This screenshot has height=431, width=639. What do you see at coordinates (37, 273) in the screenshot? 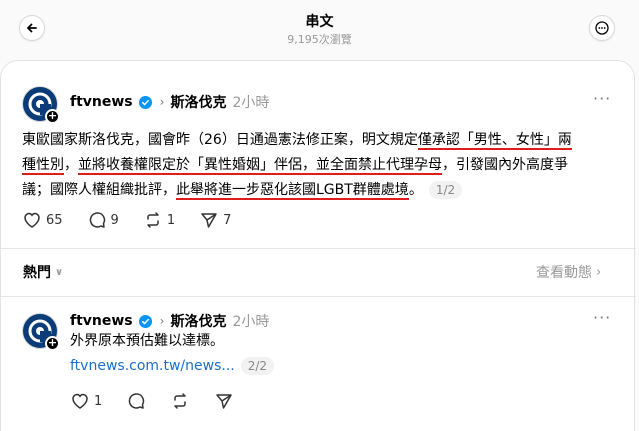
I see `sort-label: 熱門` at bounding box center [37, 273].